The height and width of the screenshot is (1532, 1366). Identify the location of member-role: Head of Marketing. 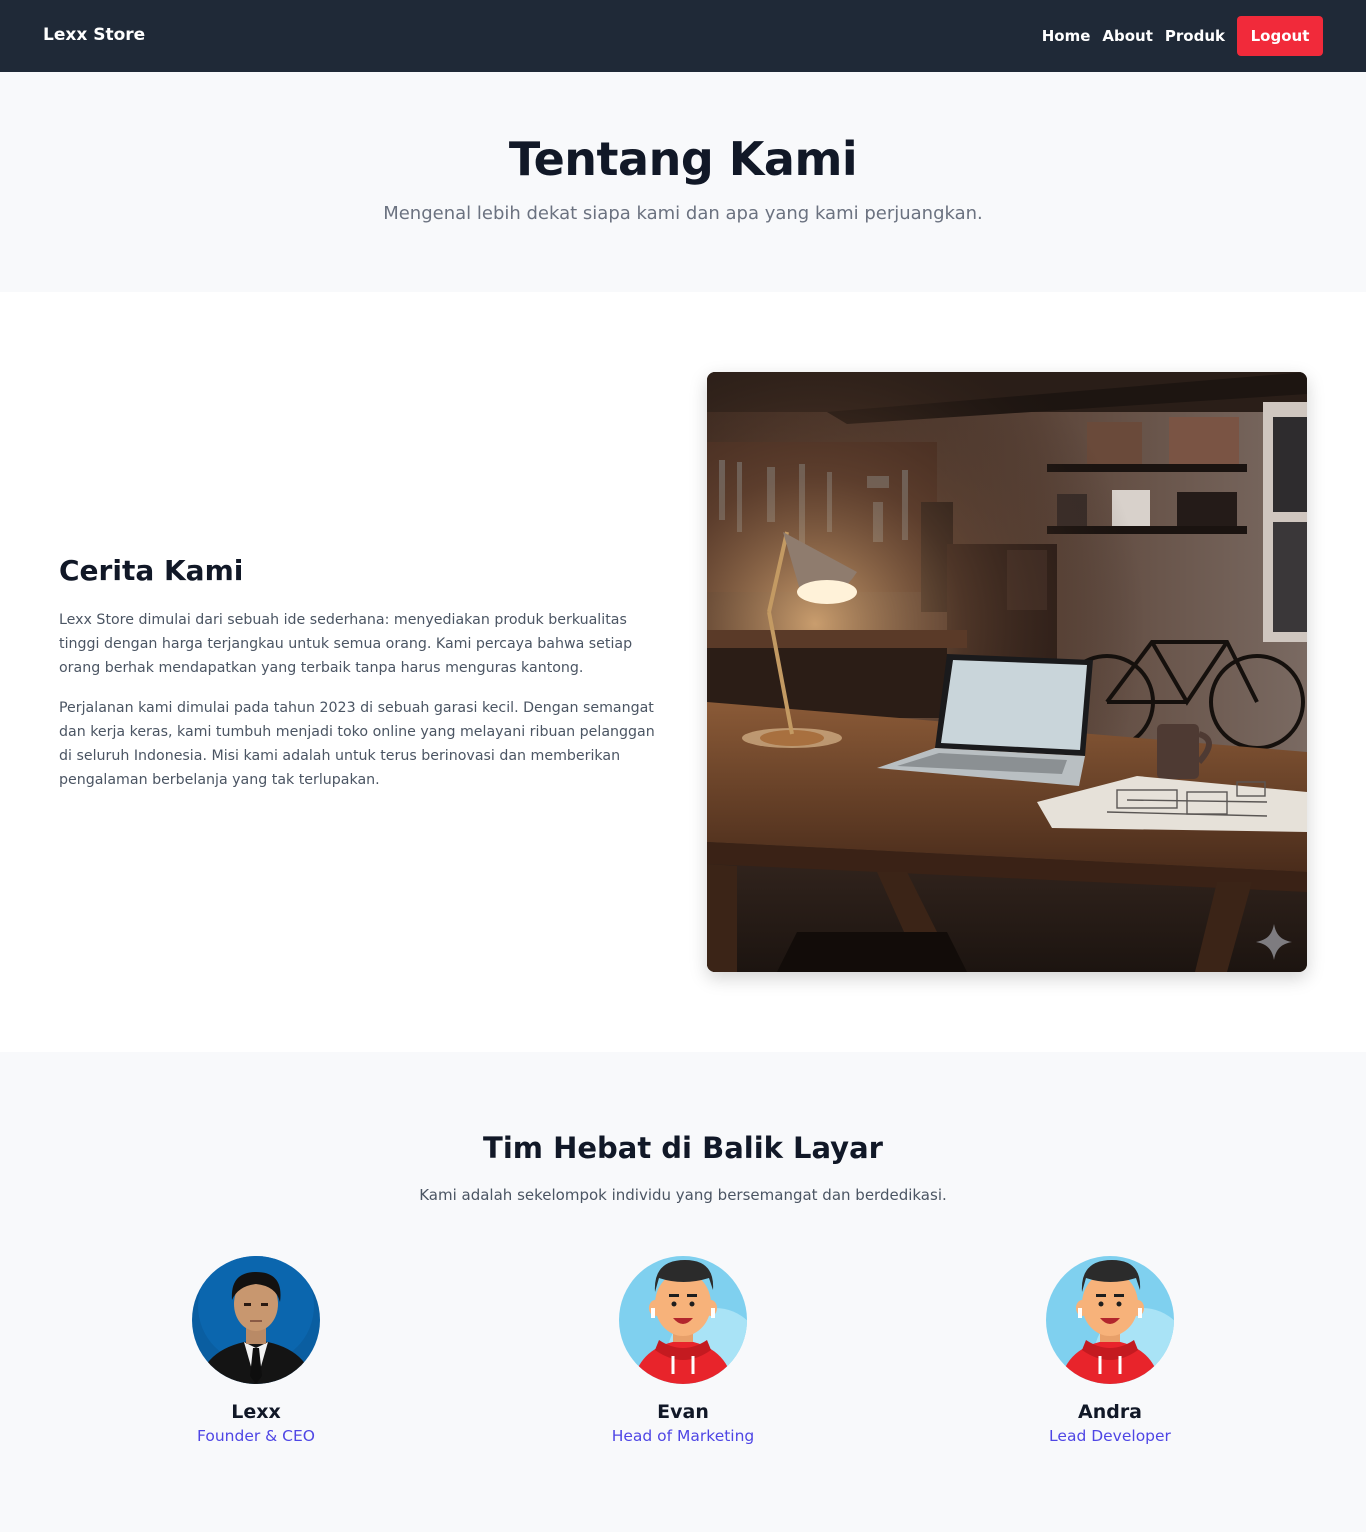
(683, 1436).